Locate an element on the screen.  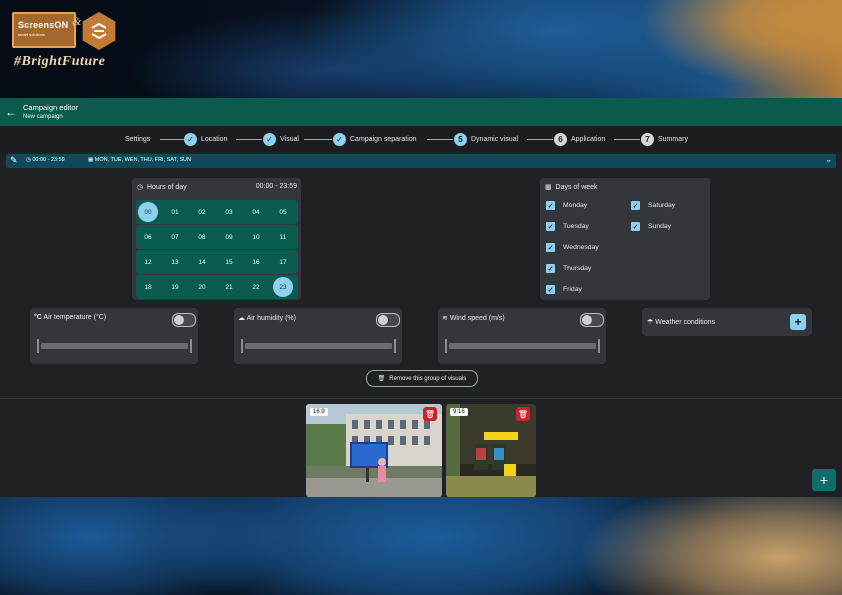
hour-cell: 16 is located at coordinates (256, 262).